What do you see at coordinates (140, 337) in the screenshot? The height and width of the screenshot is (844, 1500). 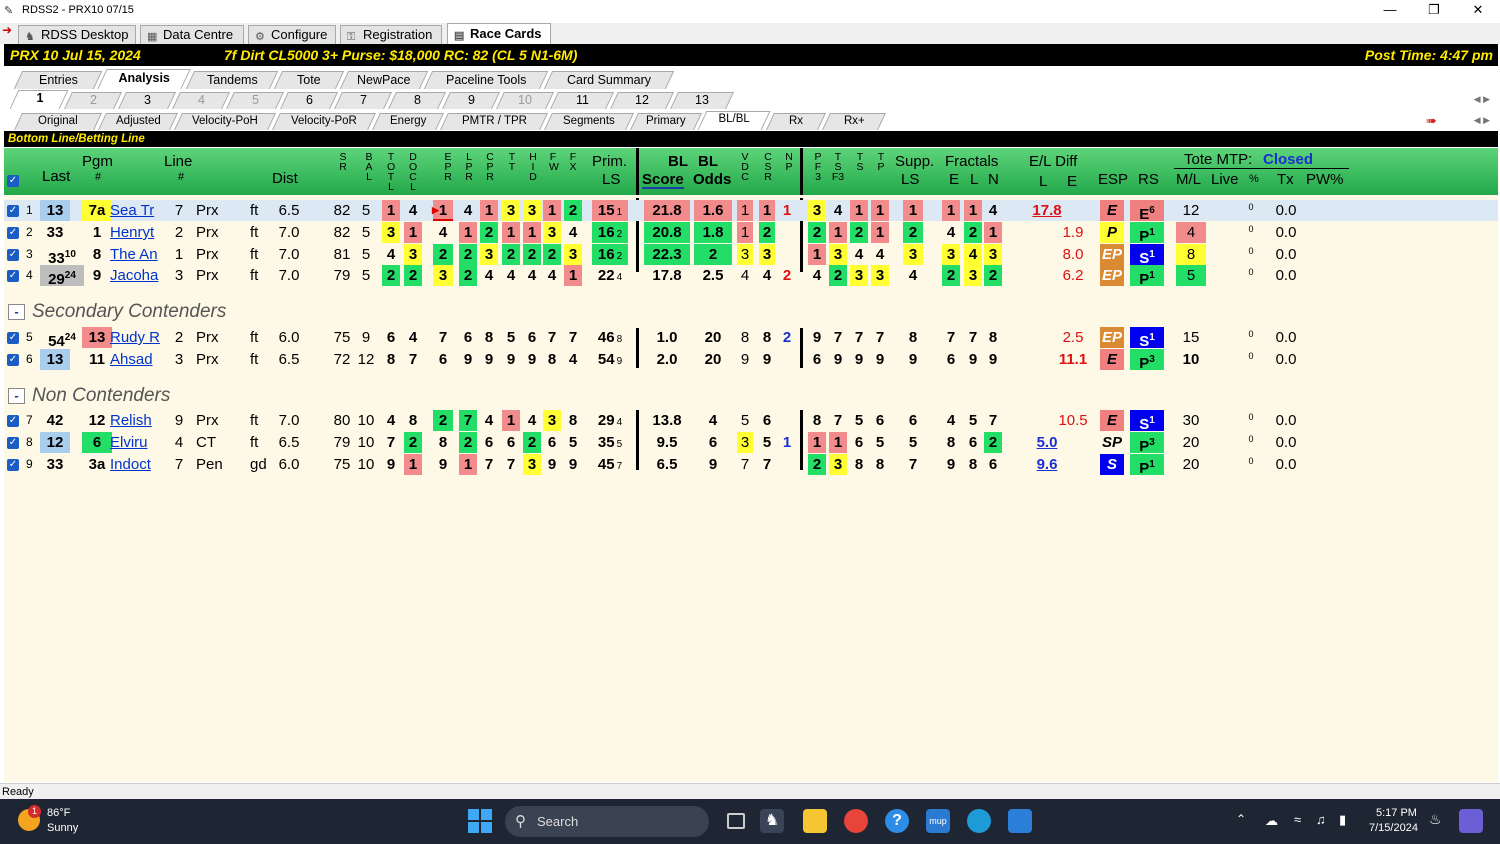 I see `cell-name: Rudy R` at bounding box center [140, 337].